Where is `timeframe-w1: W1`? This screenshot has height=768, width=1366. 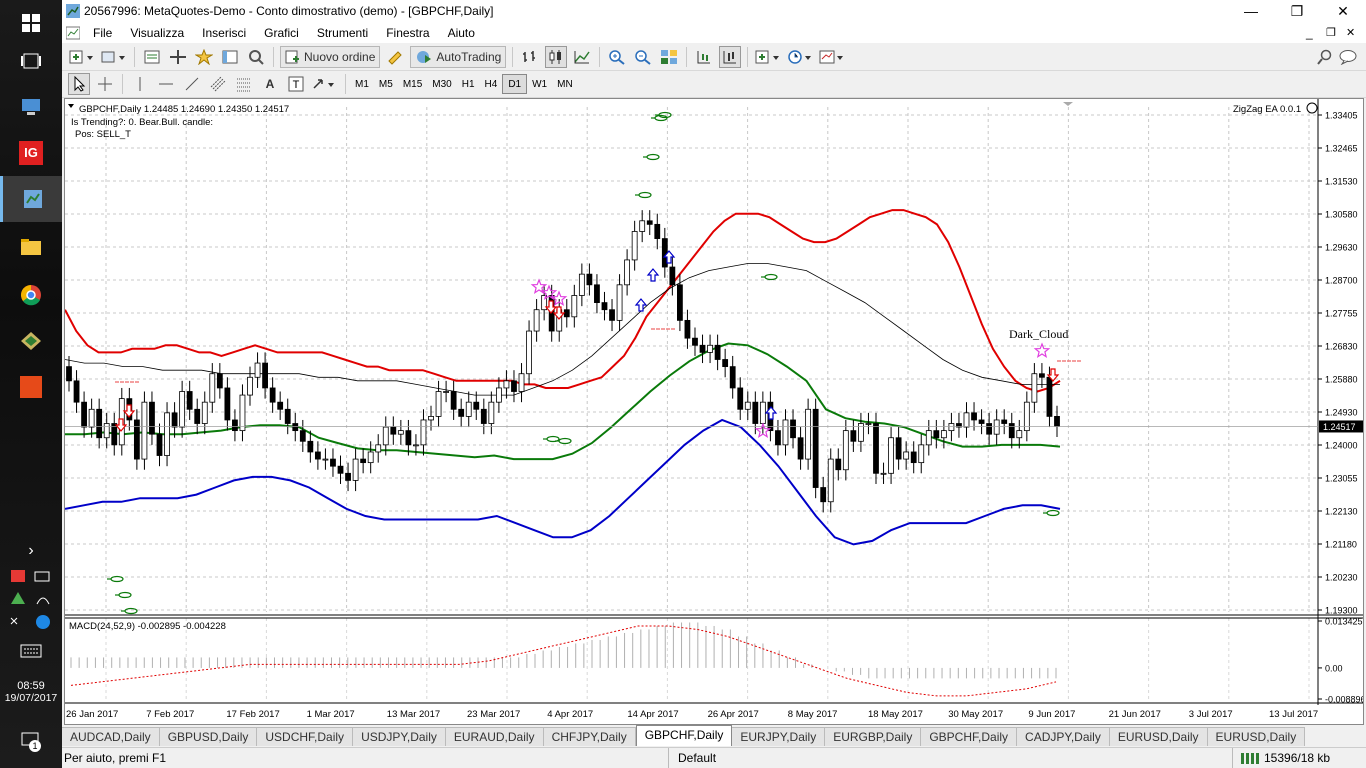 timeframe-w1: W1 is located at coordinates (539, 84).